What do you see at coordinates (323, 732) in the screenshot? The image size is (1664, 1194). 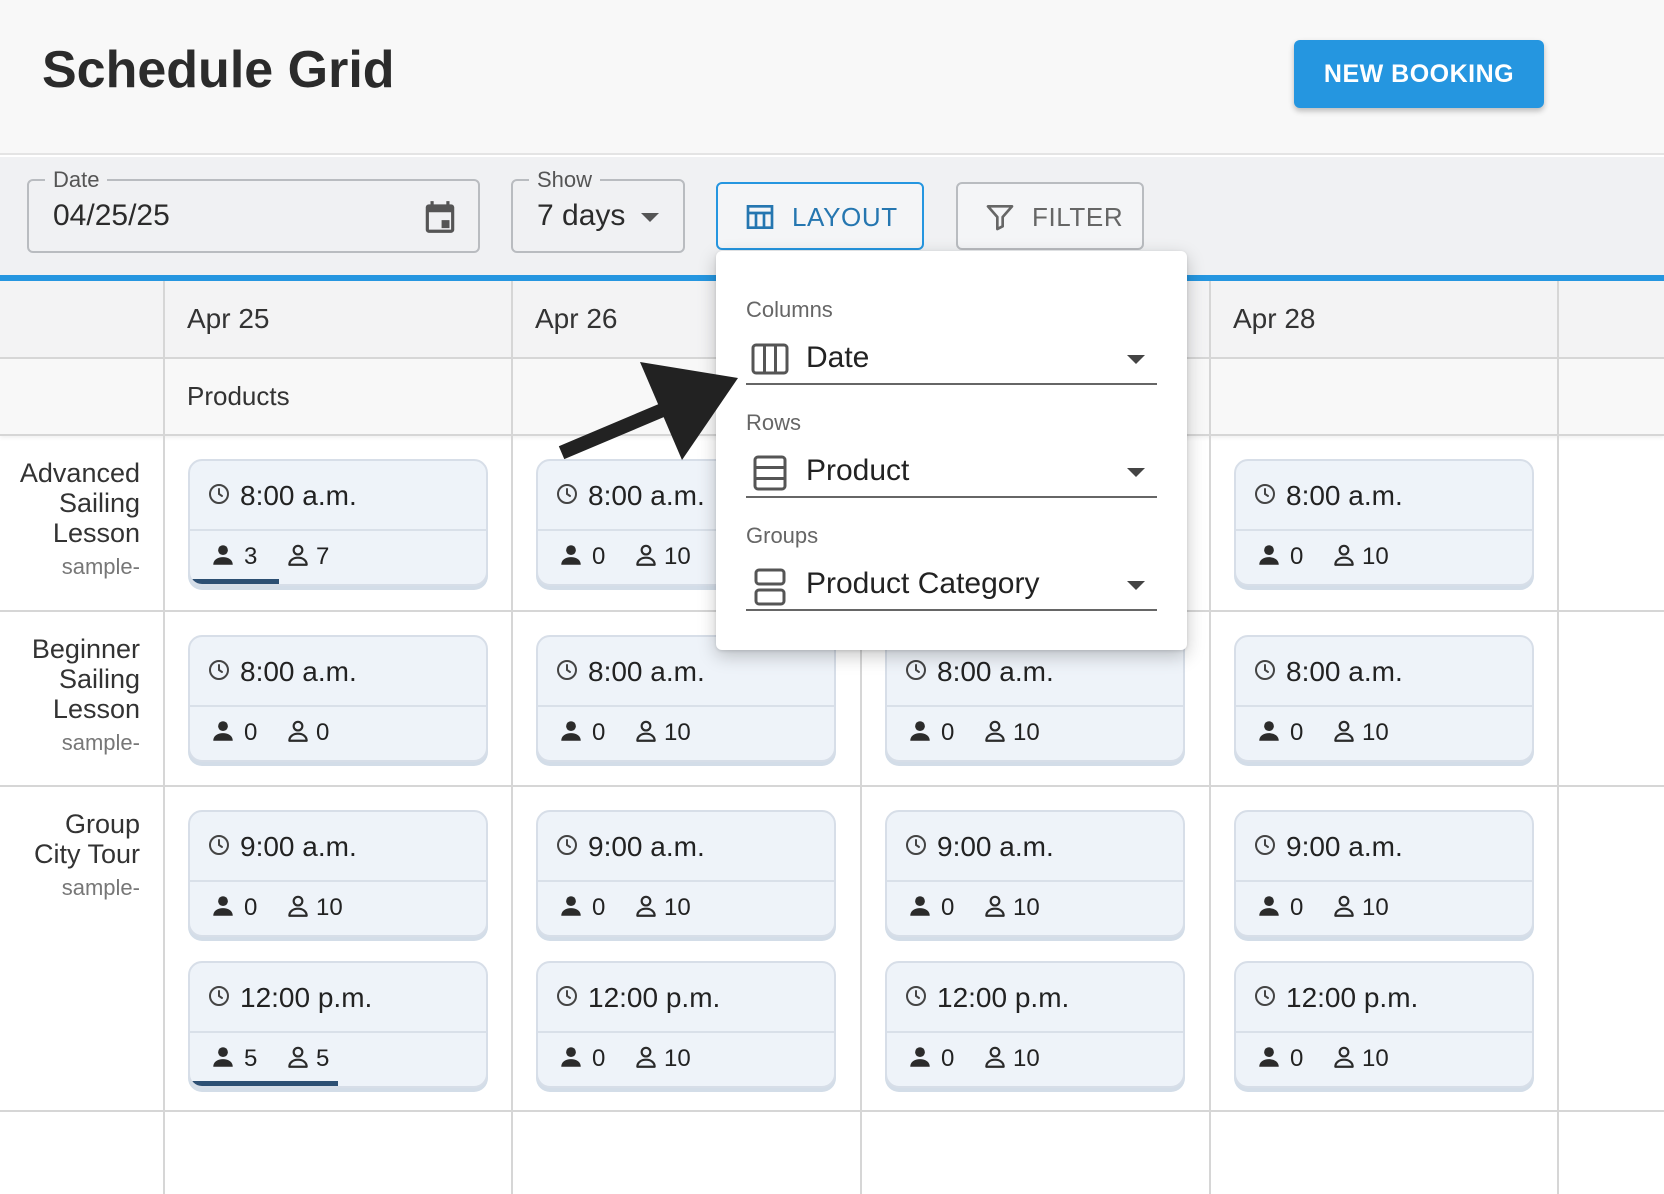 I see `slot-capacity-count: 0` at bounding box center [323, 732].